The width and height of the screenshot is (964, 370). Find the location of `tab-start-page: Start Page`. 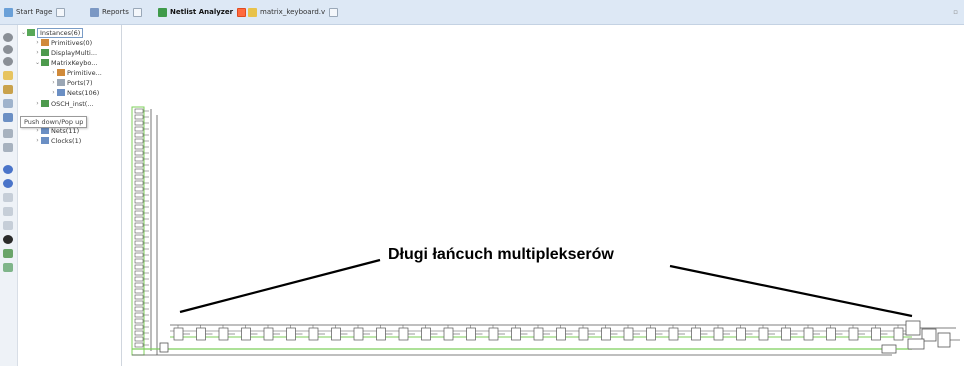

tab-start-page: Start Page is located at coordinates (35, 12).